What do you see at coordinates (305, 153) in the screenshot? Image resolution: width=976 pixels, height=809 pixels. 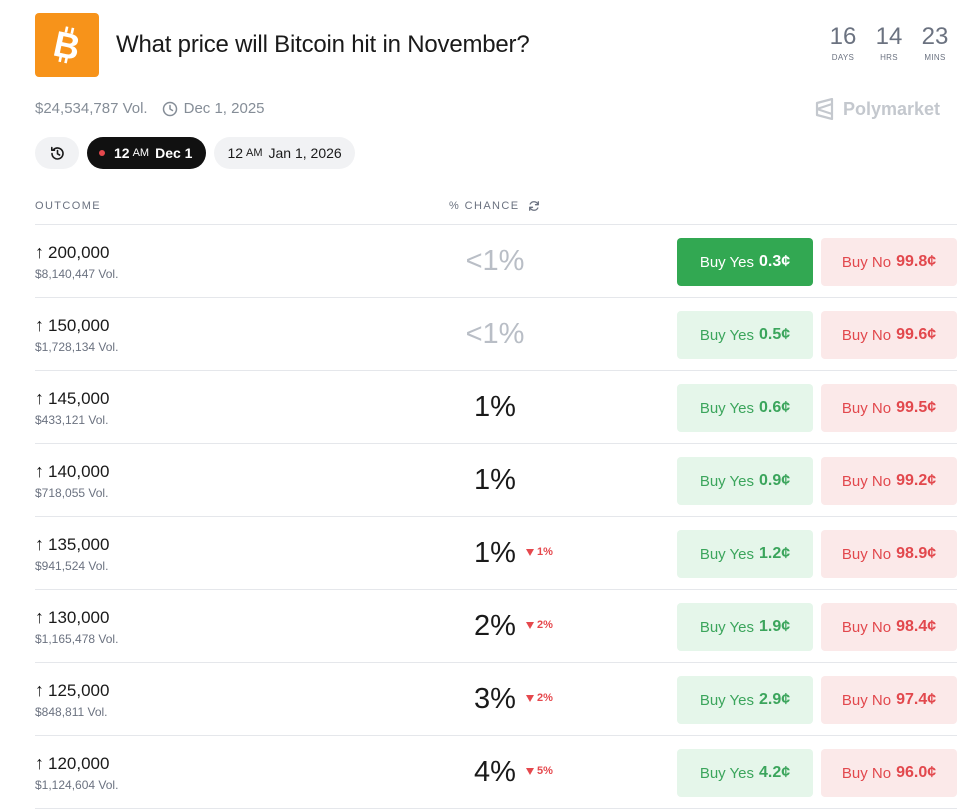 I see `filter-jan-1-date: Jan 1, 2026` at bounding box center [305, 153].